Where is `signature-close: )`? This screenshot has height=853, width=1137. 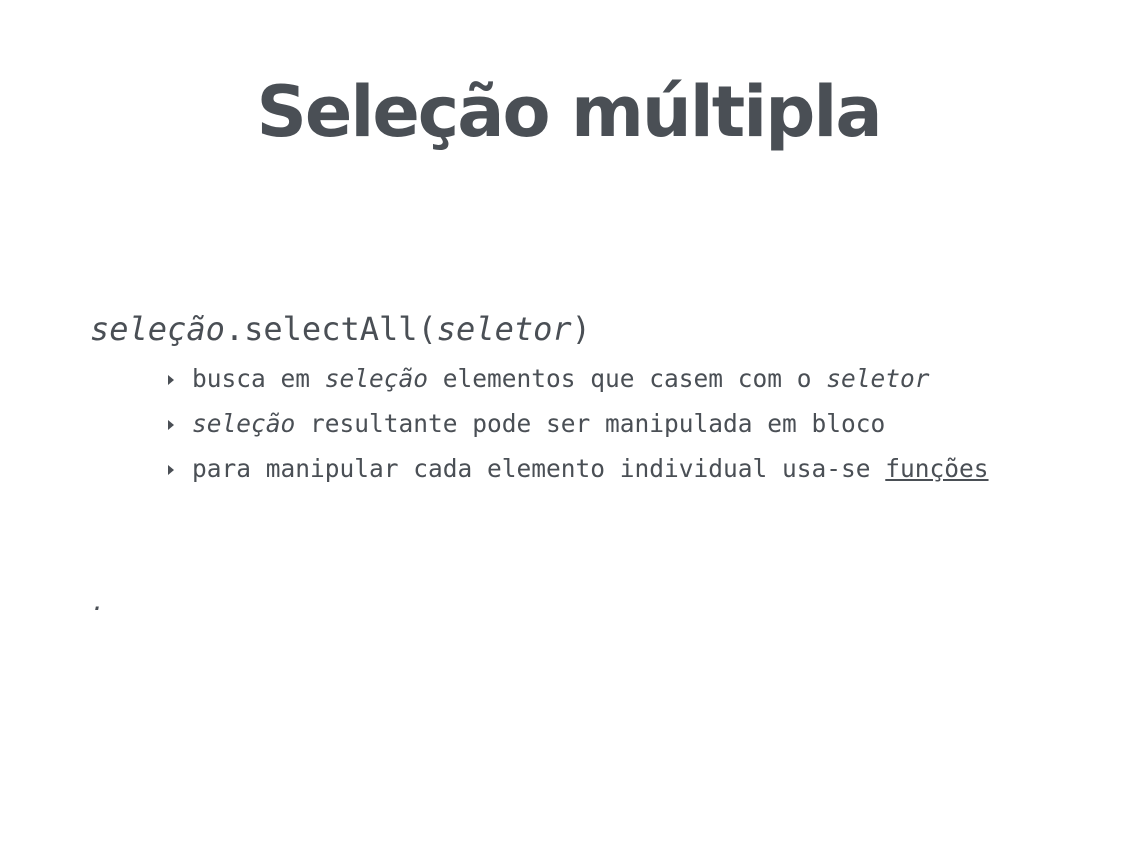
signature-close: ) is located at coordinates (581, 329).